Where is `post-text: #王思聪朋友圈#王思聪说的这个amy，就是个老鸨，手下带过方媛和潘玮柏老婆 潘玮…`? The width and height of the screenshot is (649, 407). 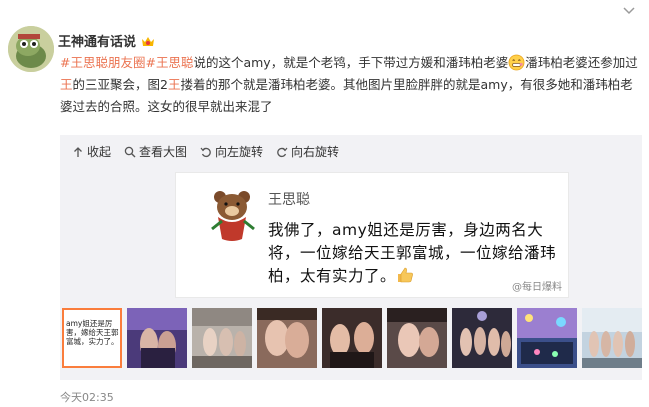 post-text: #王思聪朋友圈#王思聪说的这个amy，就是个老鸨，手下带过方媛和潘玮柏老婆 潘玮… is located at coordinates (349, 84).